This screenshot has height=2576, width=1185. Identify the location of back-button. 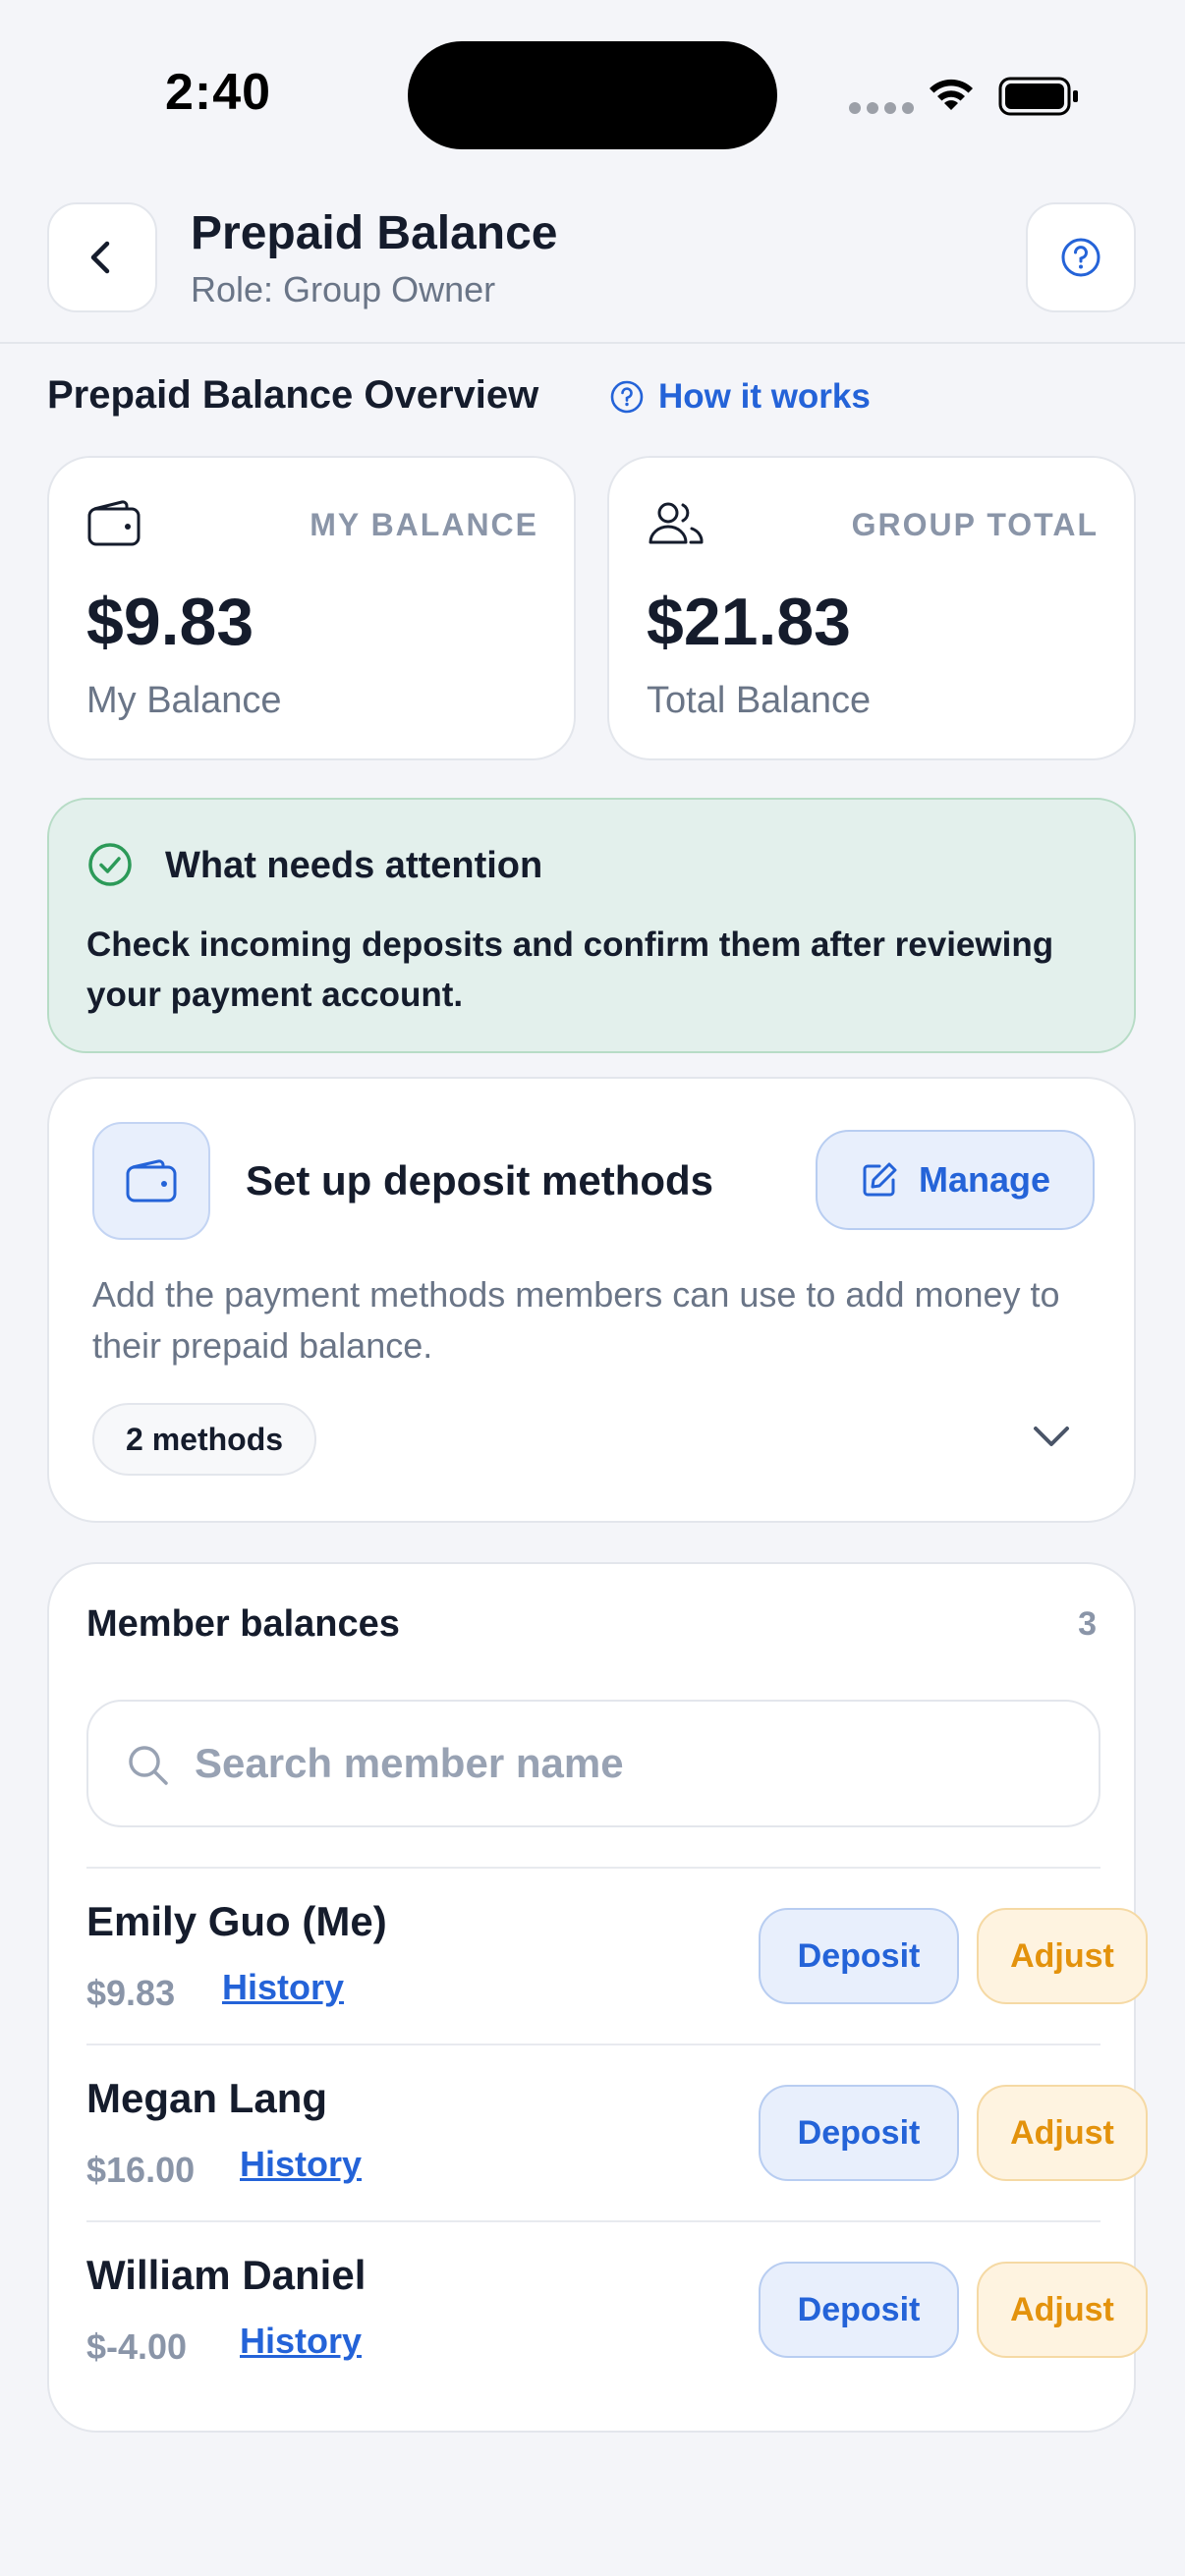
(102, 257).